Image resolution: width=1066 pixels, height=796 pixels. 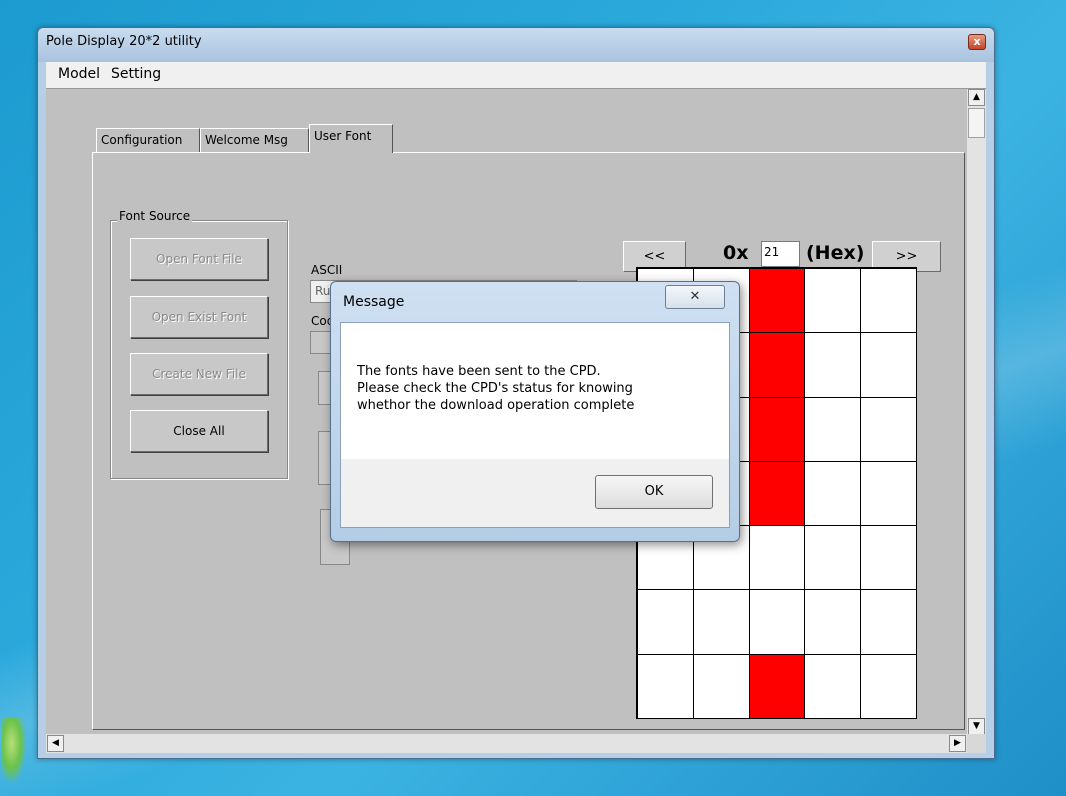 I want to click on font-source-legend: Font Source, so click(x=155, y=216).